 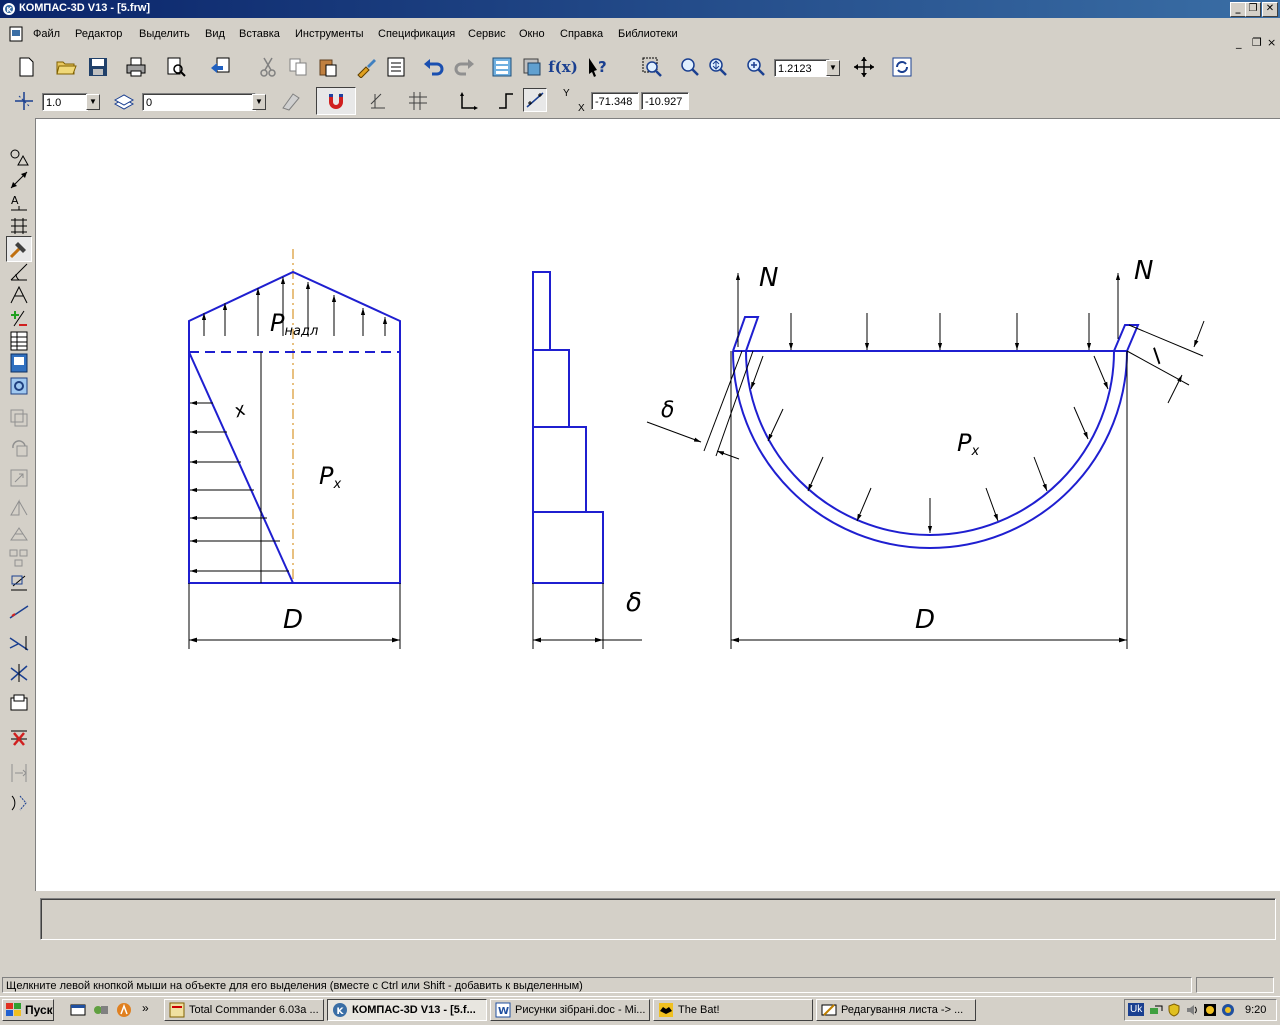 I want to click on round-coords-icon, so click(x=535, y=100).